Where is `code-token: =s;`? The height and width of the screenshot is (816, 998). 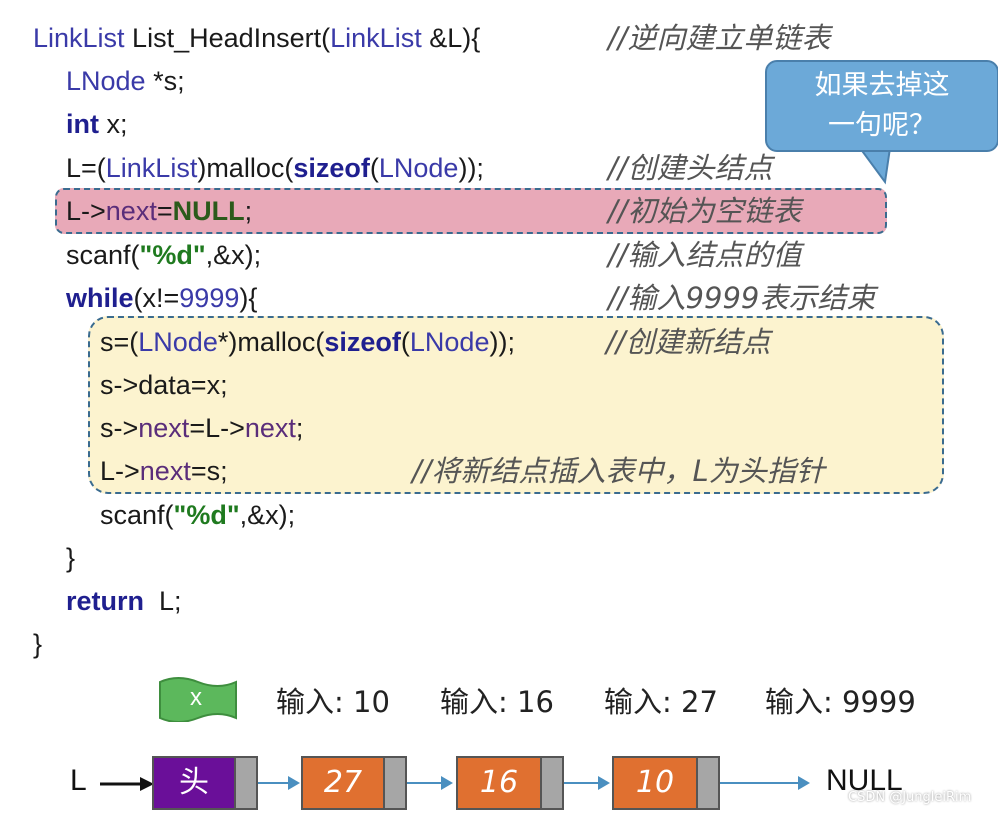
code-token: =s; is located at coordinates (209, 471).